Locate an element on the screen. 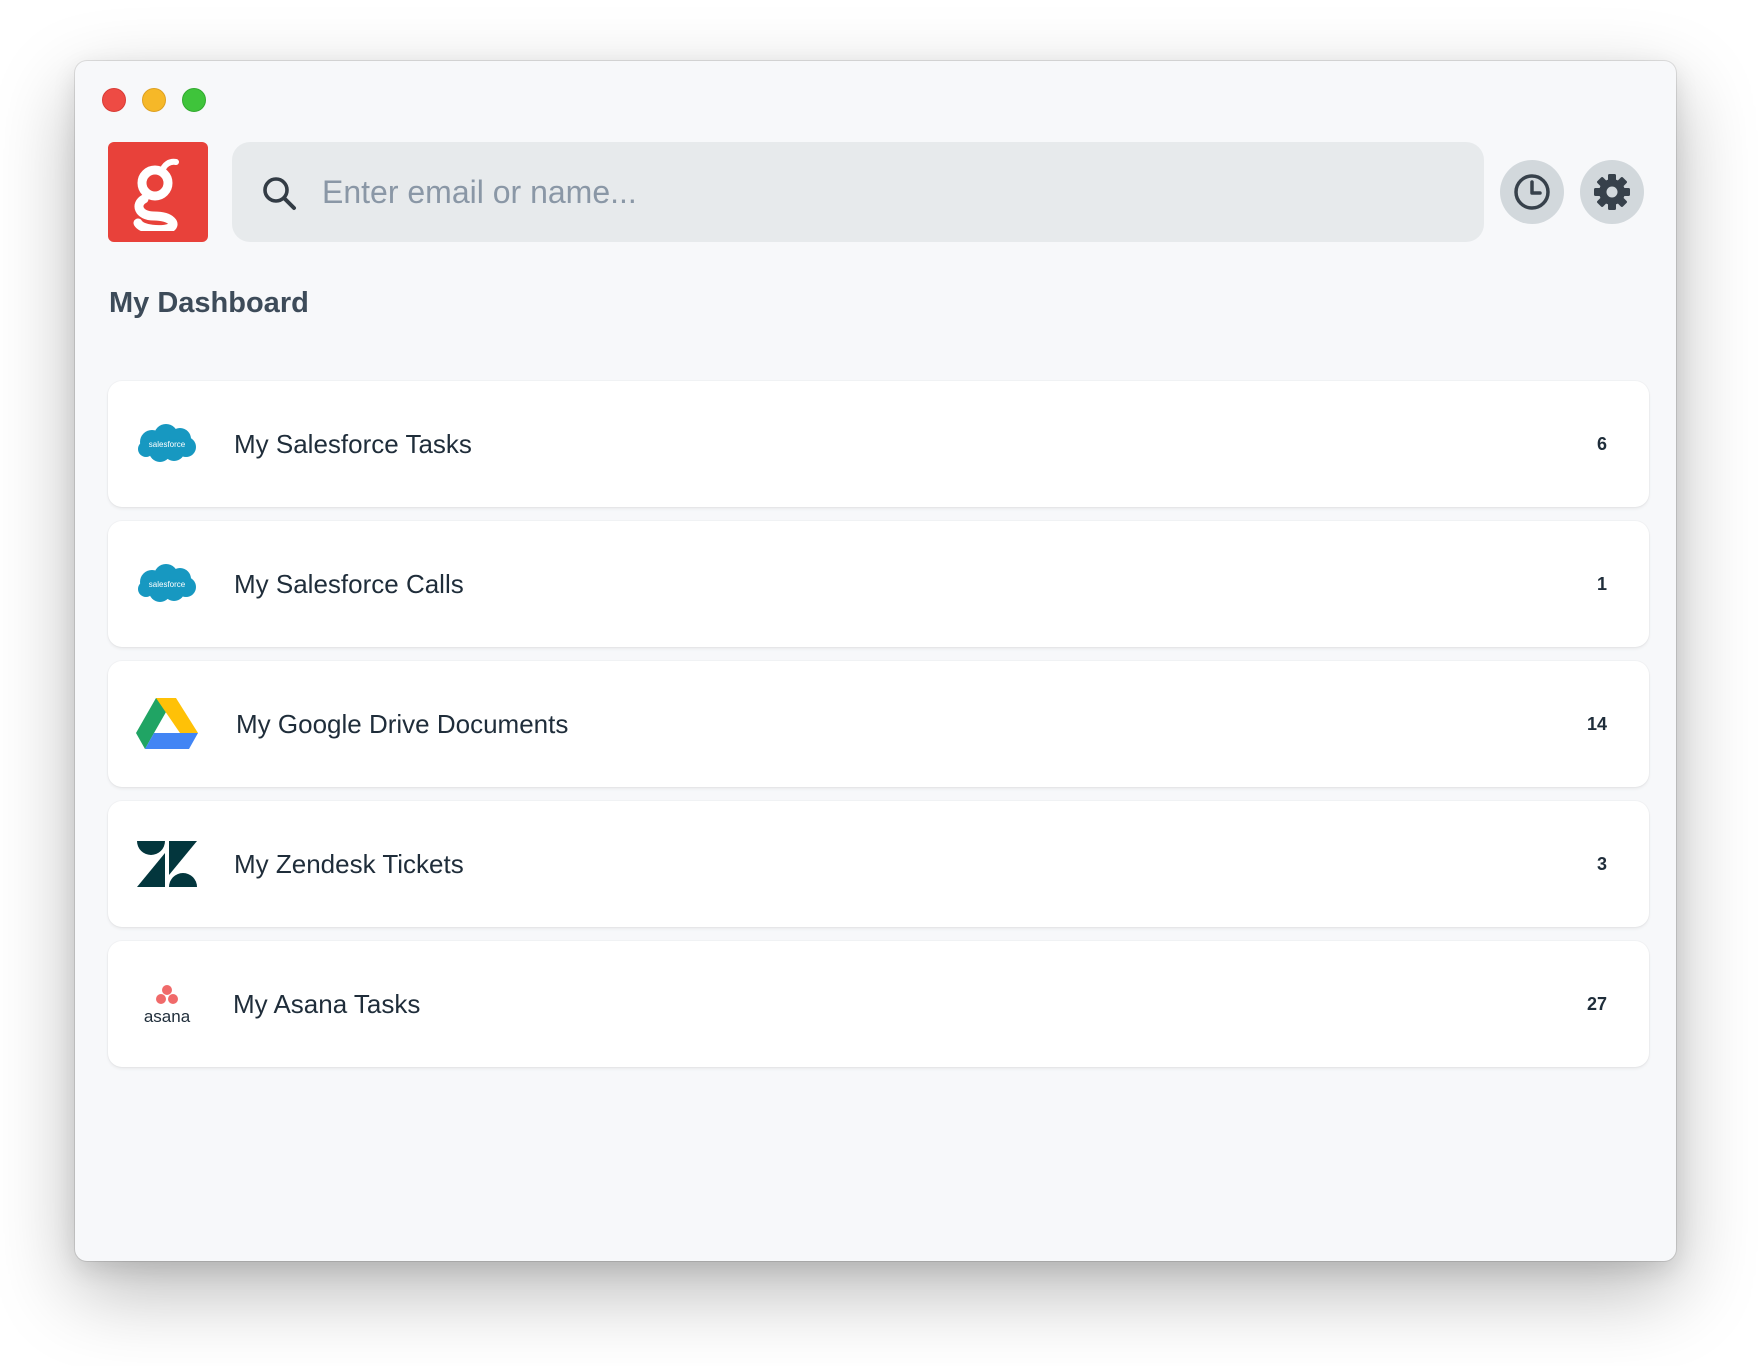 The height and width of the screenshot is (1366, 1758). asana-icon: asana is located at coordinates (167, 1004).